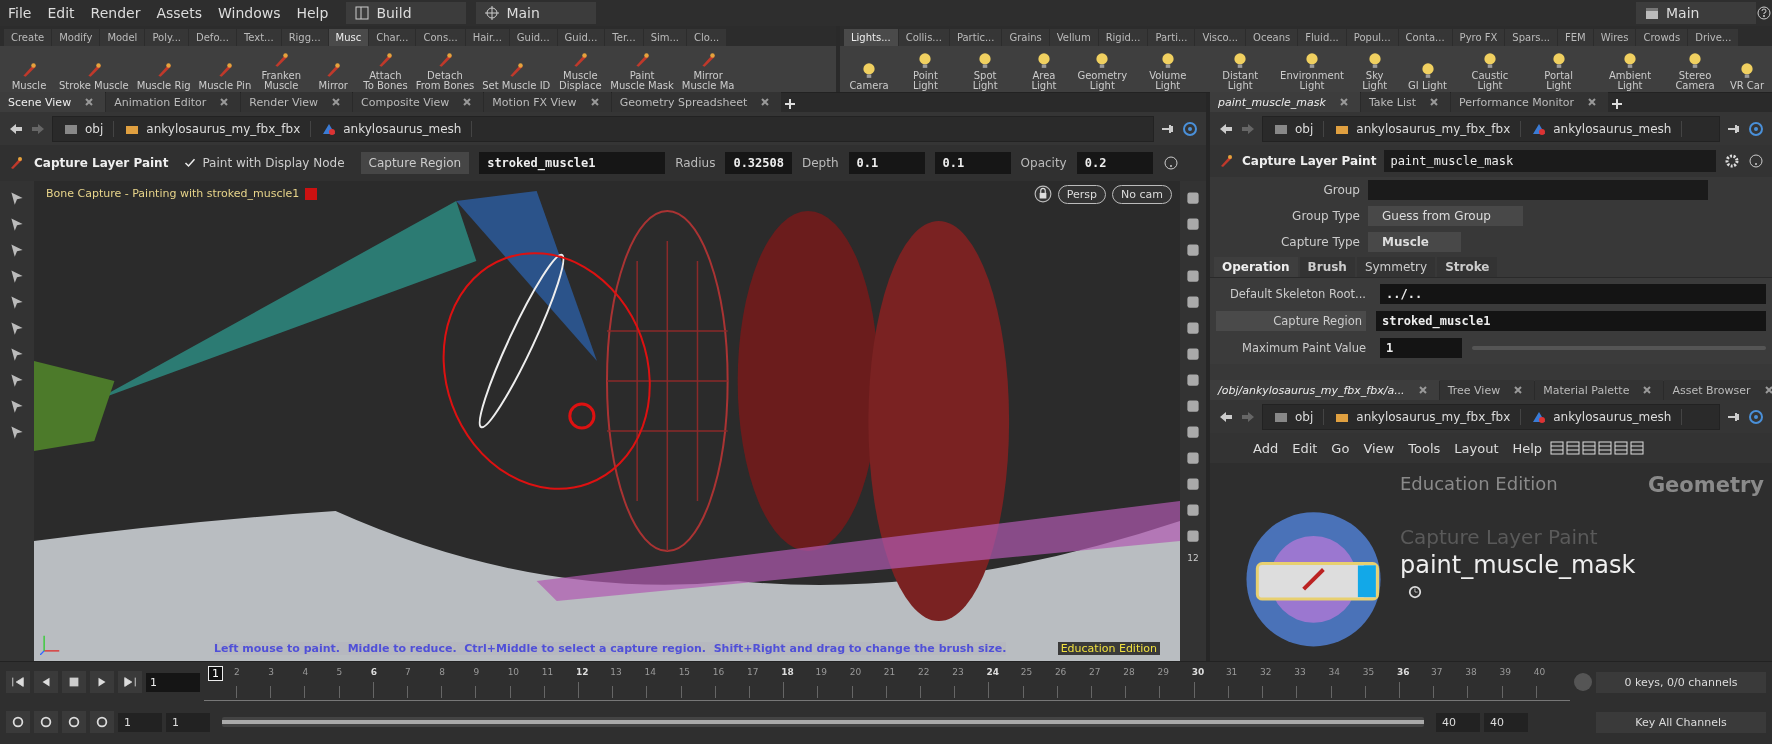 The width and height of the screenshot is (1772, 744). Describe the element at coordinates (53, 102) in the screenshot. I see `pane-tab: Scene View` at that location.